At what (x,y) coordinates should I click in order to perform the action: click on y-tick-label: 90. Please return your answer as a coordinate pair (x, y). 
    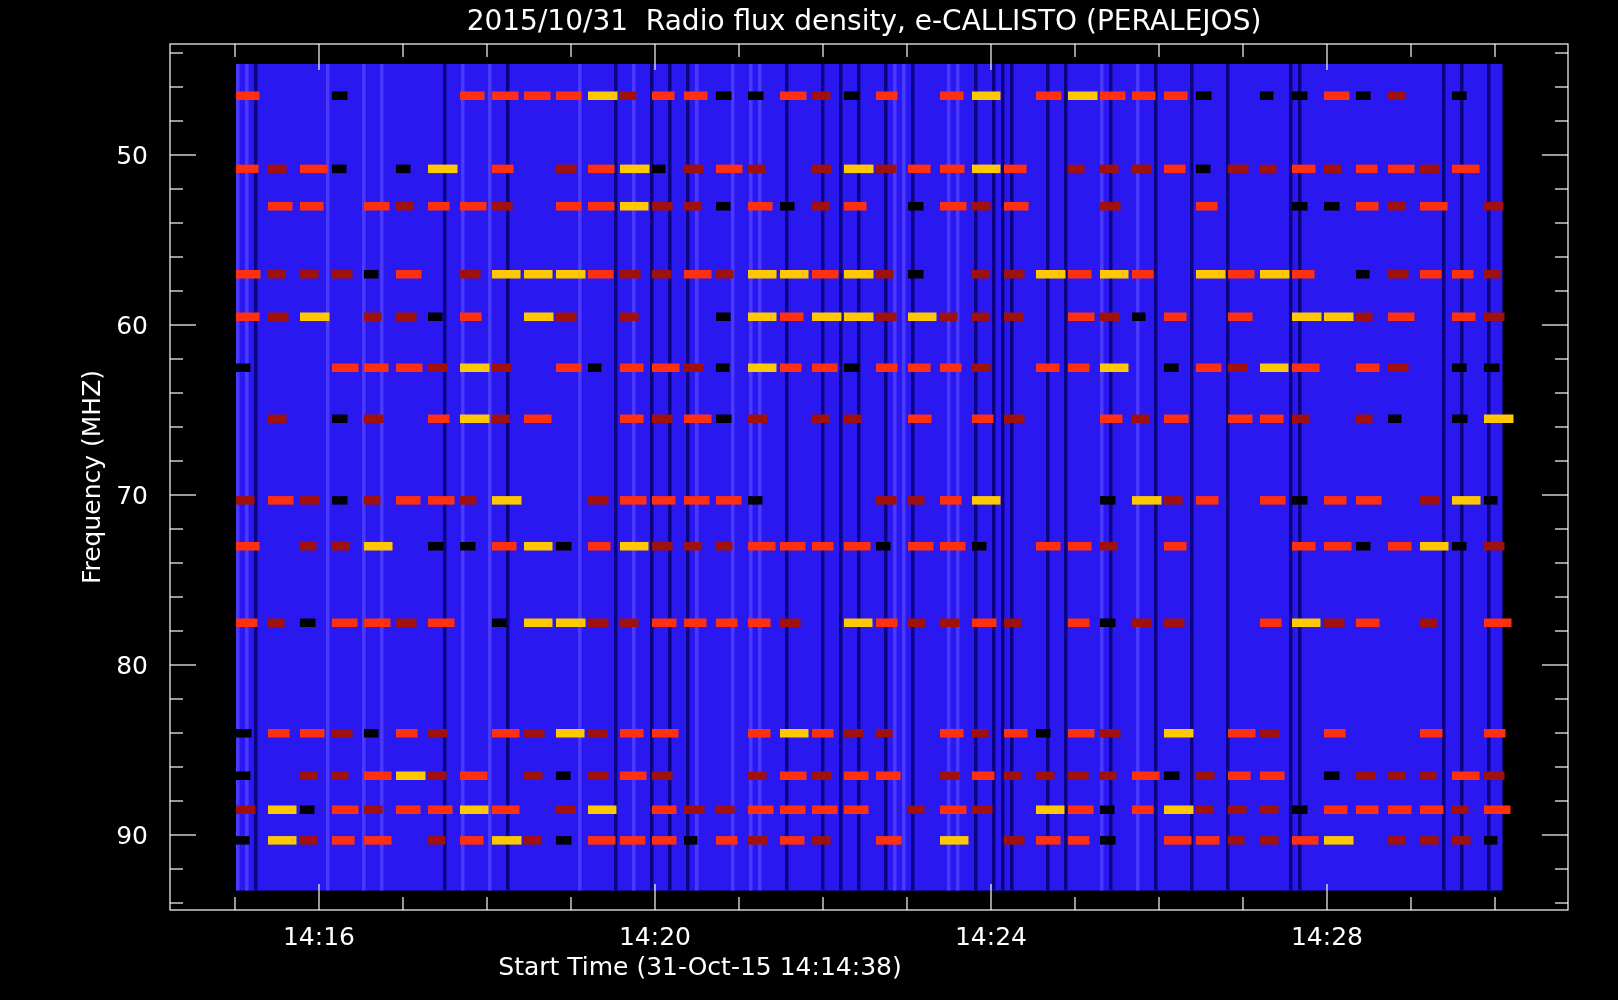
    Looking at the image, I should click on (132, 835).